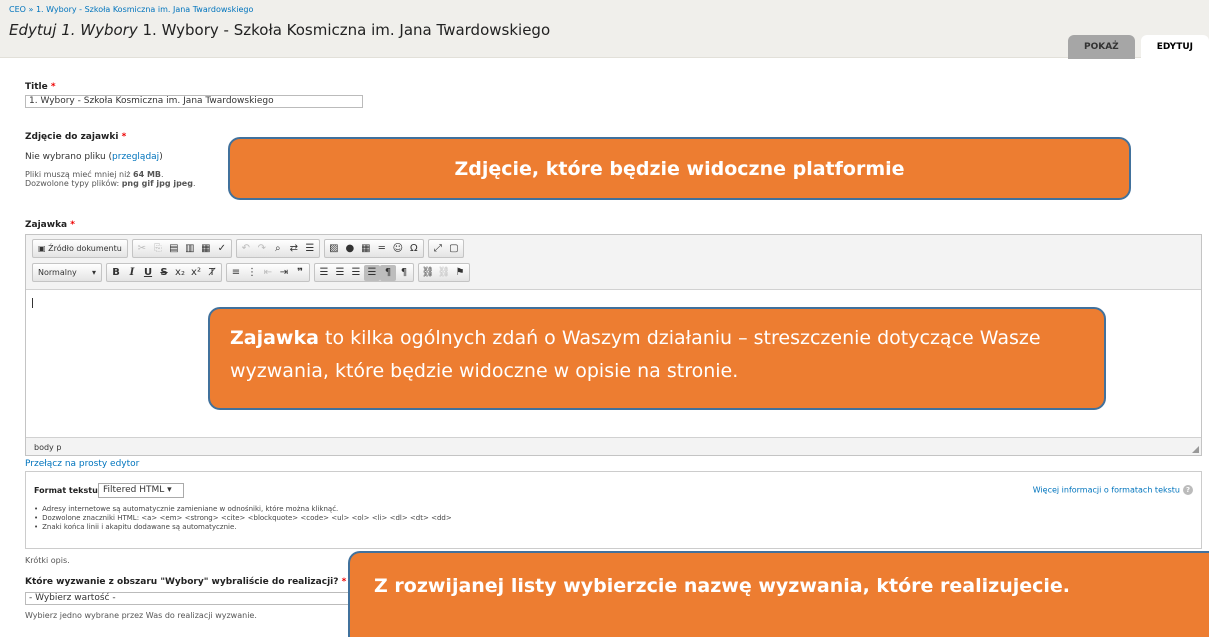  What do you see at coordinates (388, 272) in the screenshot?
I see `ltr-icon: ¶` at bounding box center [388, 272].